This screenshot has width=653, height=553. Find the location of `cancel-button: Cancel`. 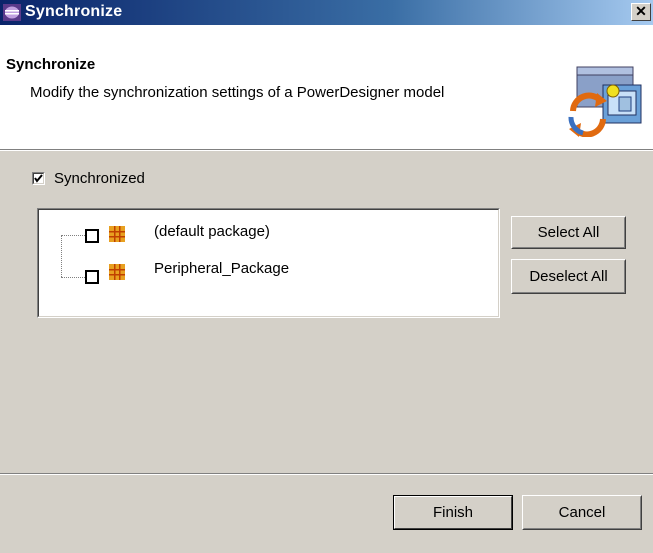

cancel-button: Cancel is located at coordinates (582, 512).